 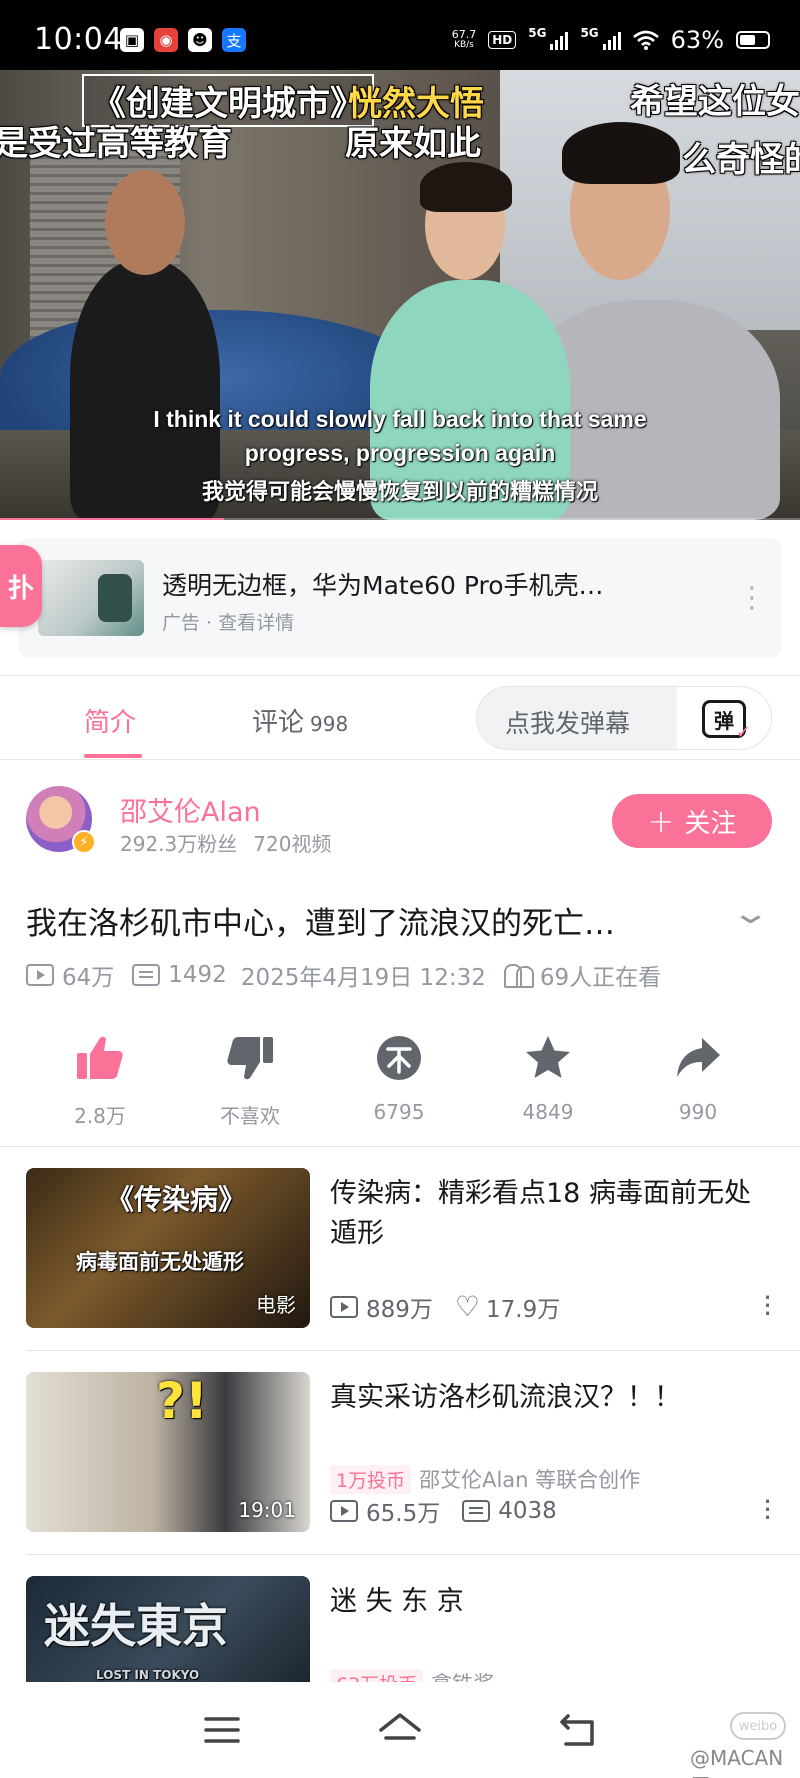 I want to click on floating-side-tab: 扑, so click(x=21, y=586).